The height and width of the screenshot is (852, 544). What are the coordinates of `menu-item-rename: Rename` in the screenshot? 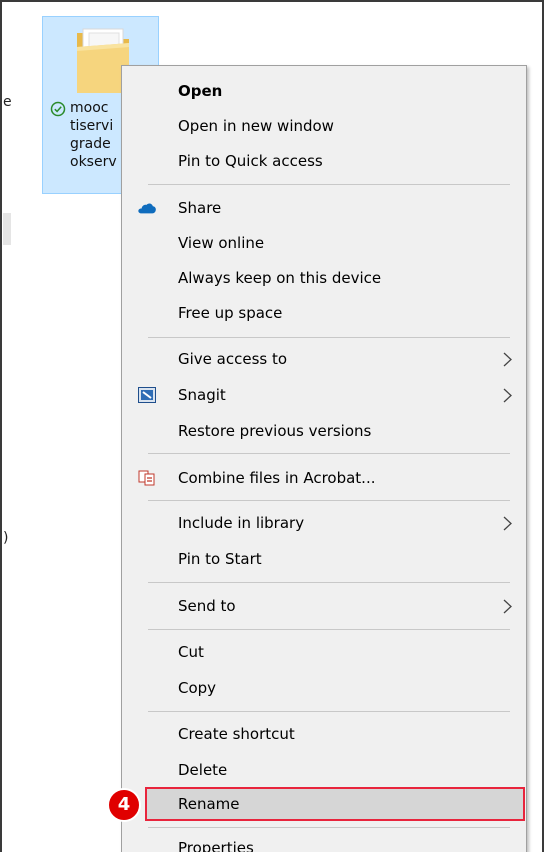 It's located at (335, 804).